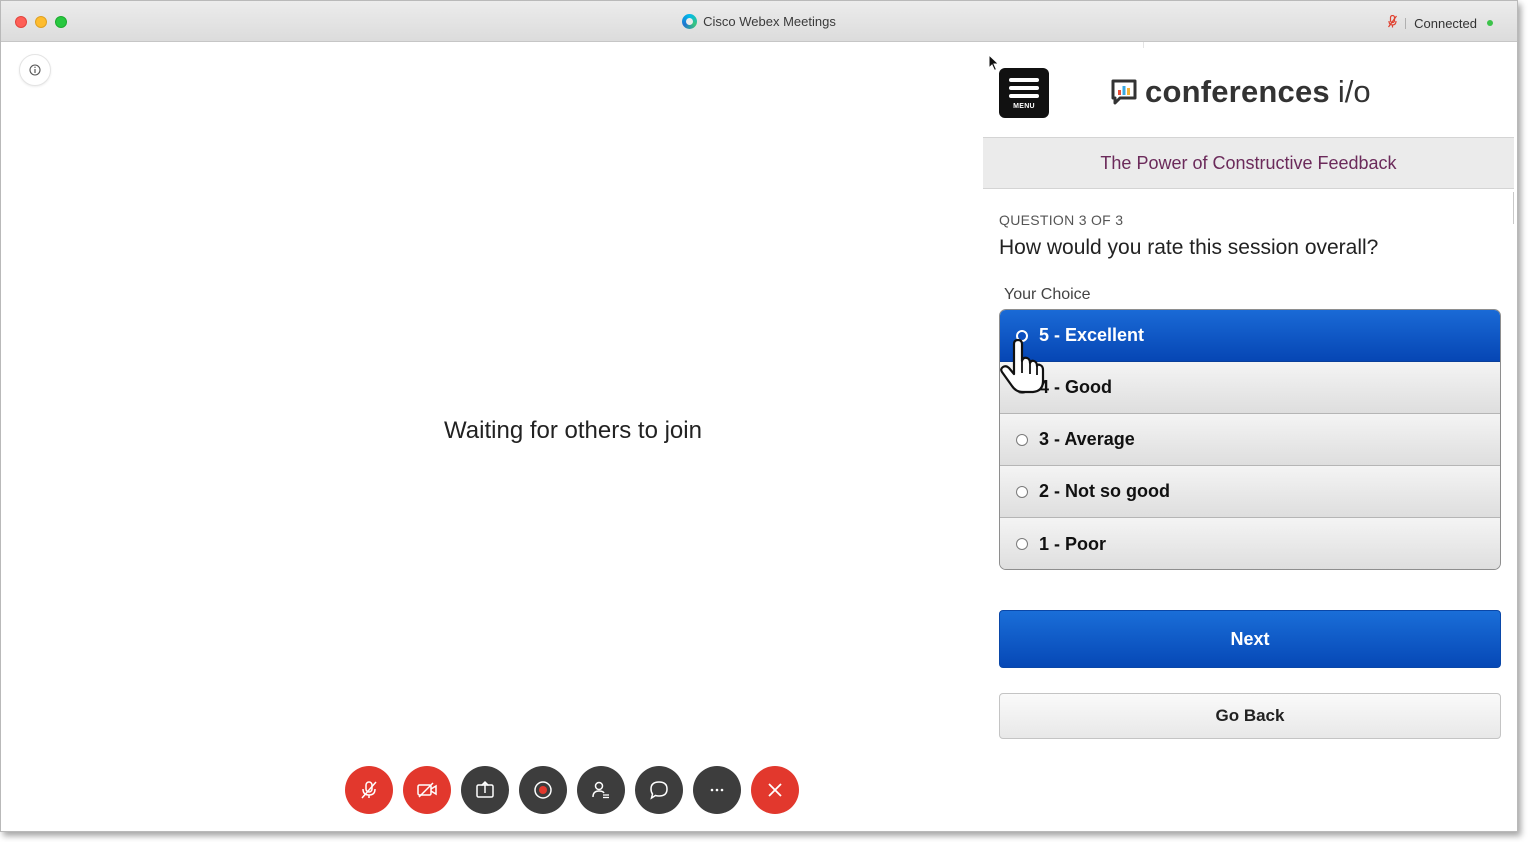 The width and height of the screenshot is (1528, 842). What do you see at coordinates (1354, 91) in the screenshot?
I see `brand-suffix: i/o` at bounding box center [1354, 91].